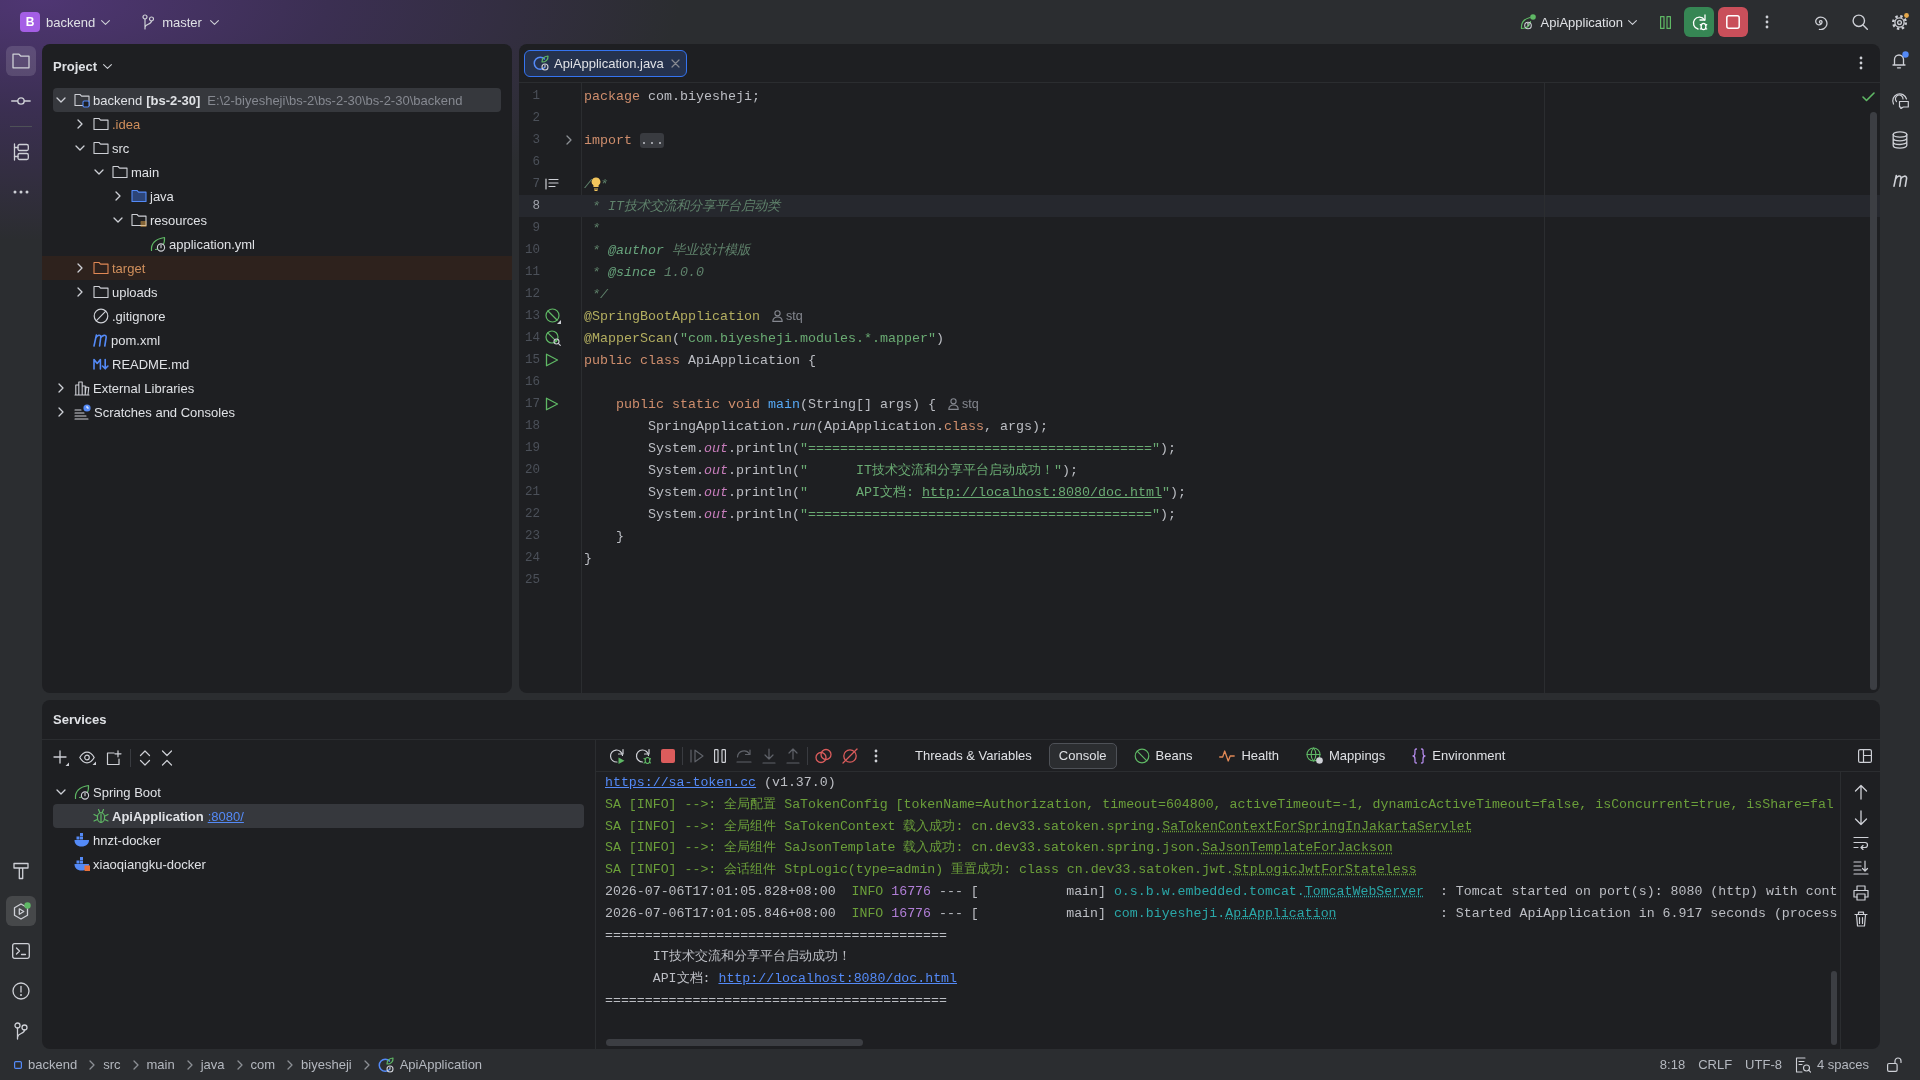  Describe the element at coordinates (326, 1064) in the screenshot. I see `breadcrumb: biyesheji` at that location.